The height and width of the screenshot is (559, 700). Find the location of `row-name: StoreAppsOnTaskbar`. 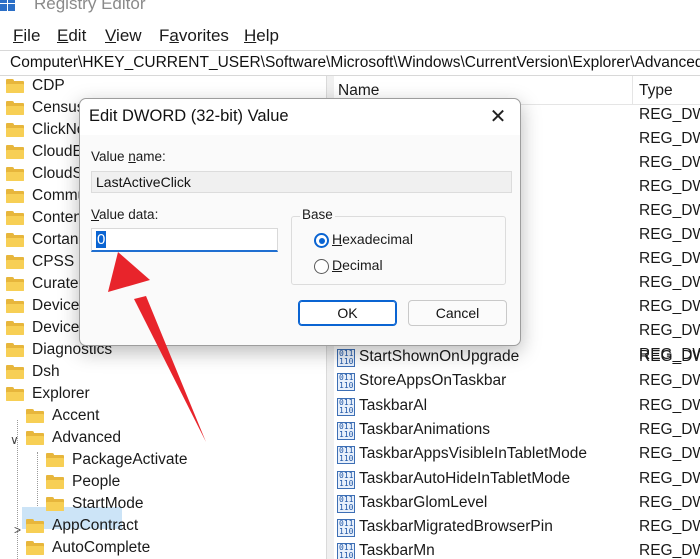

row-name: StoreAppsOnTaskbar is located at coordinates (433, 381).